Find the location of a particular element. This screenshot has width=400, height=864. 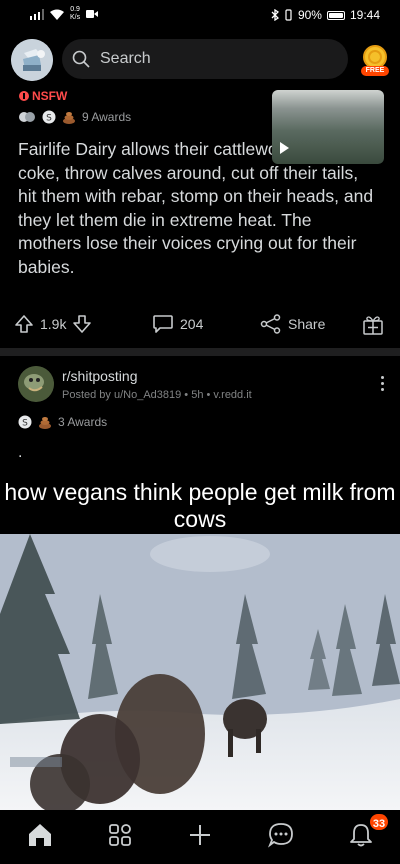

nav-create is located at coordinates (200, 835).